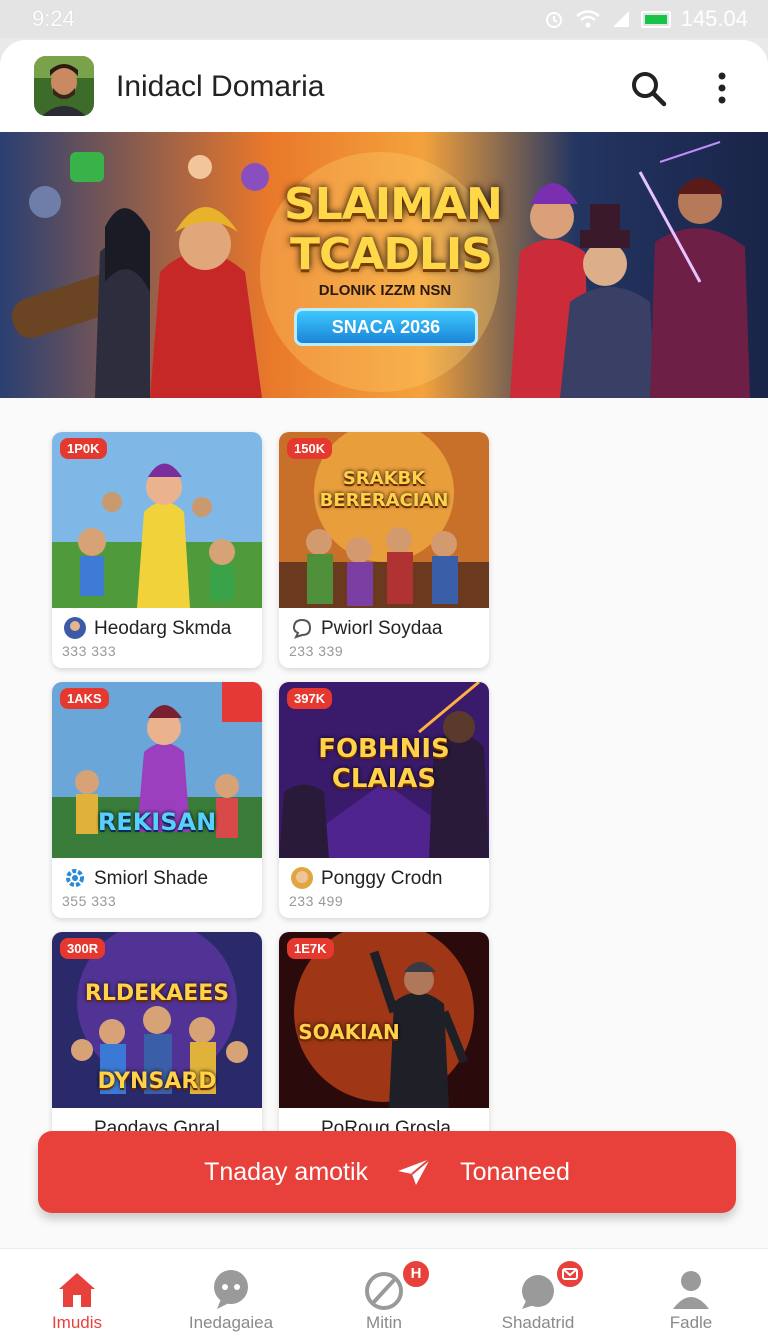  What do you see at coordinates (384, 1322) in the screenshot?
I see `nav-label: Mitin` at bounding box center [384, 1322].